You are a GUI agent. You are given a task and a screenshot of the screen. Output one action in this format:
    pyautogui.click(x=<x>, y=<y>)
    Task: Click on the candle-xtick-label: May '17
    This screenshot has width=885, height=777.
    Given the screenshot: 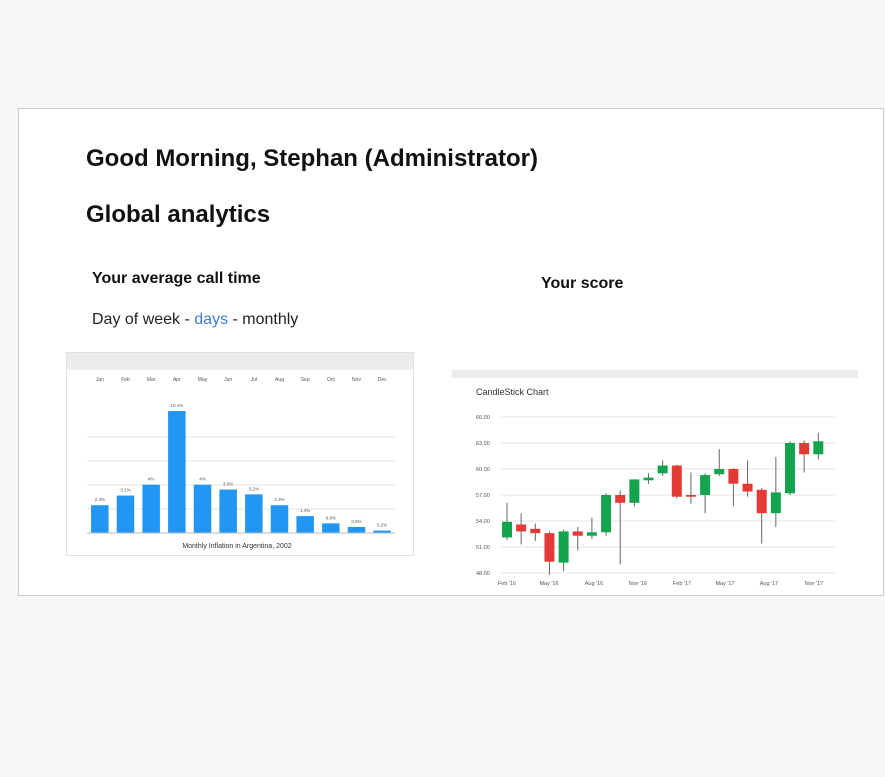 What is the action you would take?
    pyautogui.click(x=724, y=584)
    